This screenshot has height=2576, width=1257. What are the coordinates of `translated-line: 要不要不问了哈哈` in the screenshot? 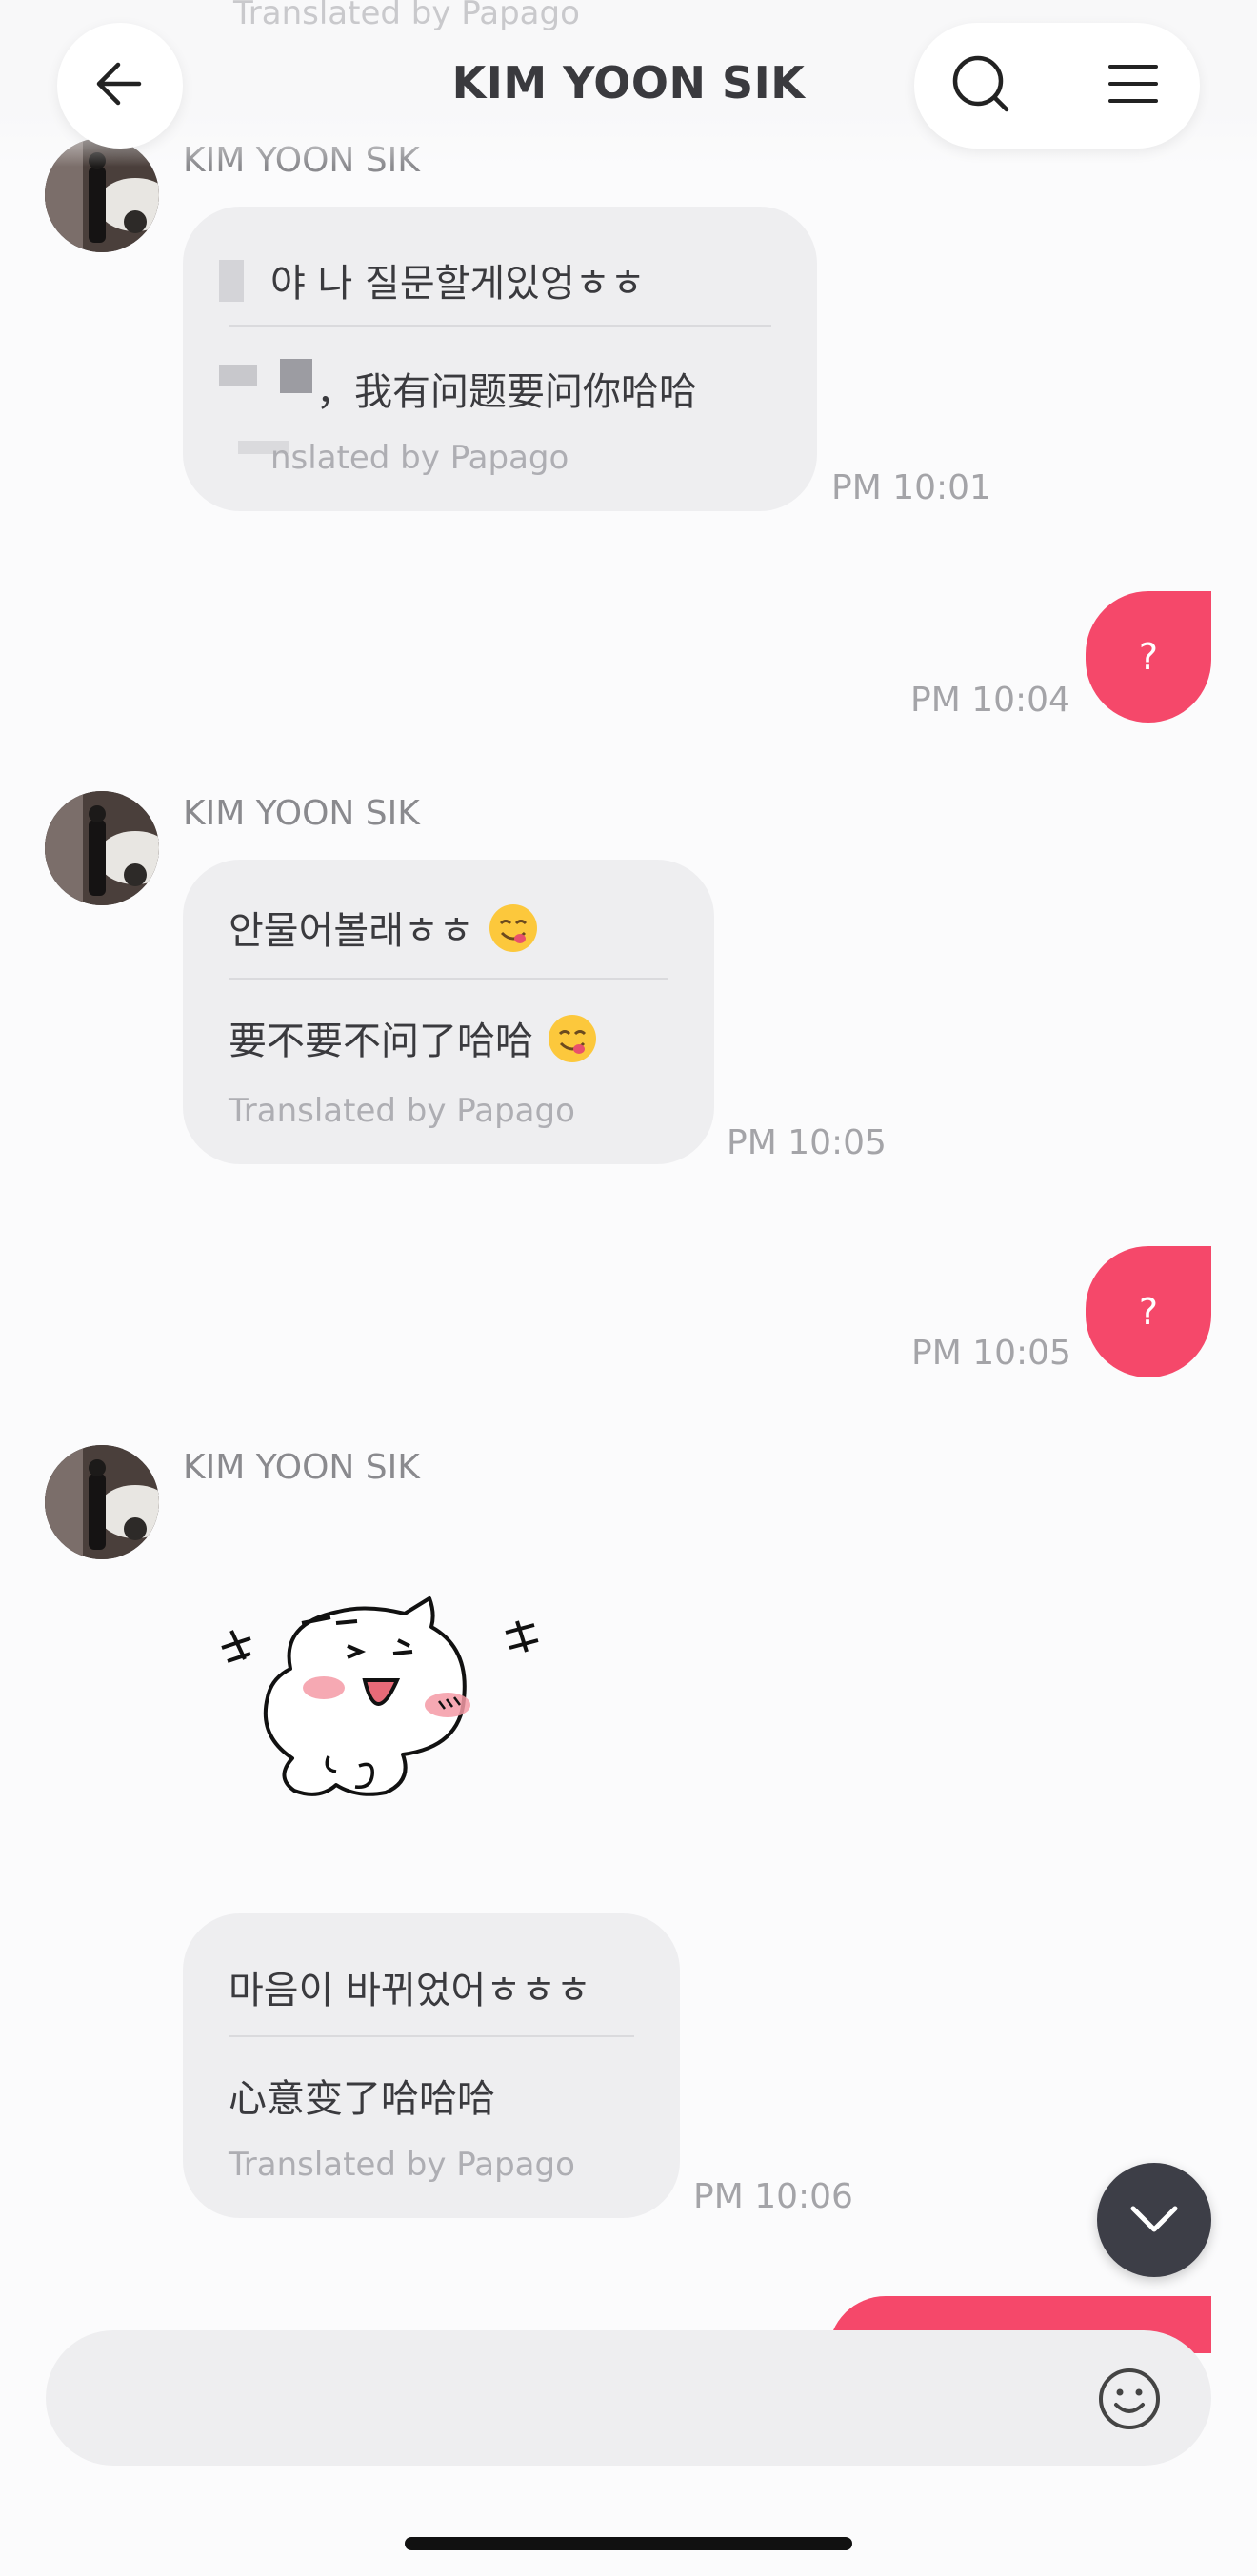 It's located at (413, 1042).